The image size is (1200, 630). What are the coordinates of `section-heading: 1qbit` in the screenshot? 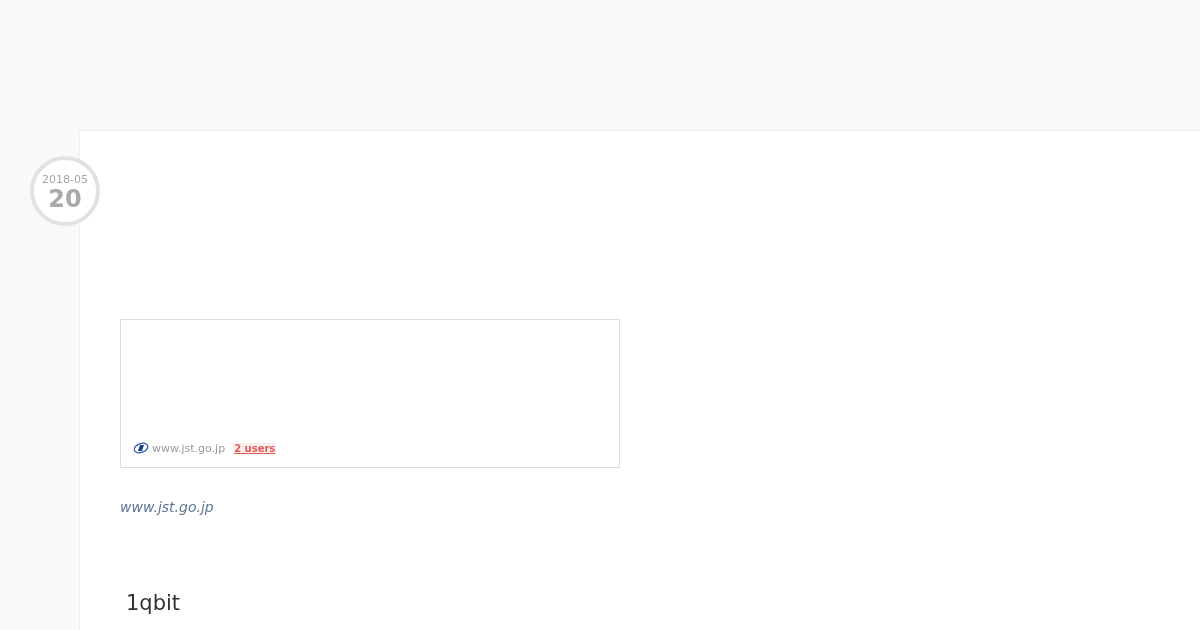 It's located at (154, 603).